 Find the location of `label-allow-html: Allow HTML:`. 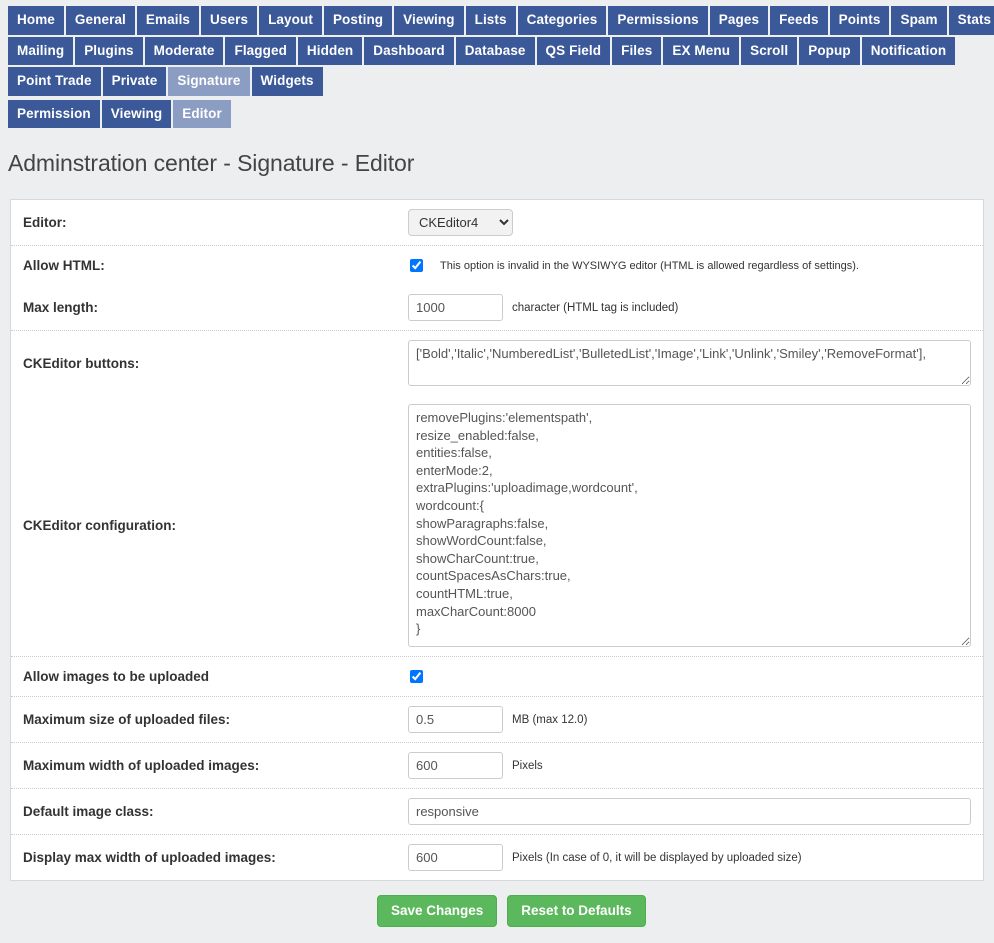

label-allow-html: Allow HTML: is located at coordinates (64, 265).